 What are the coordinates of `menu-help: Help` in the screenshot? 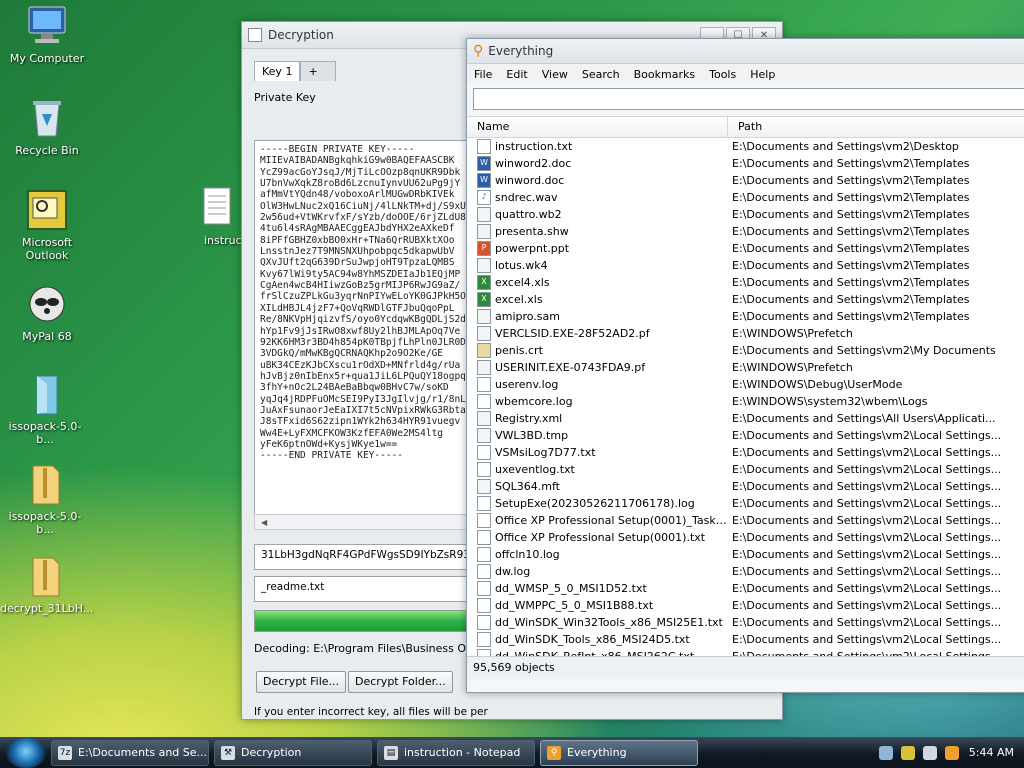 It's located at (762, 74).